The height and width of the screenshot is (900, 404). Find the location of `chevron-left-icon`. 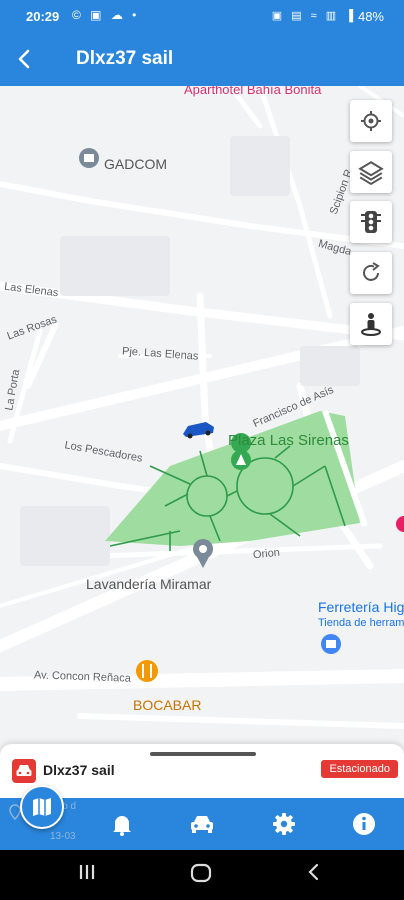

chevron-left-icon is located at coordinates (313, 872).